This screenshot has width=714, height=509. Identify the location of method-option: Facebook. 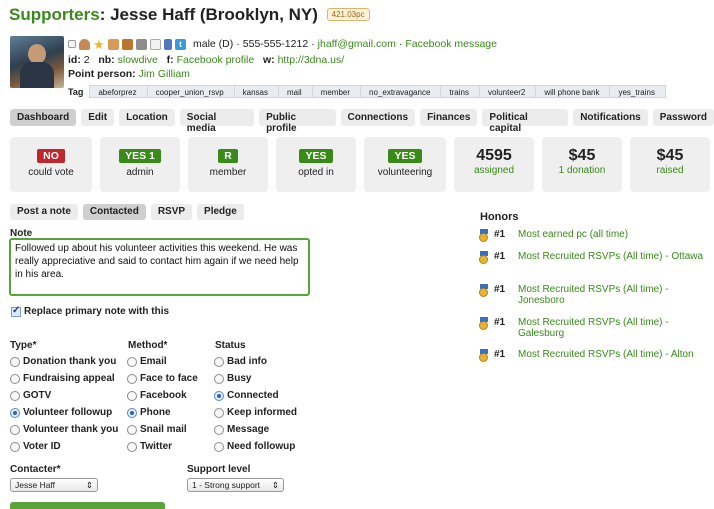
(162, 395).